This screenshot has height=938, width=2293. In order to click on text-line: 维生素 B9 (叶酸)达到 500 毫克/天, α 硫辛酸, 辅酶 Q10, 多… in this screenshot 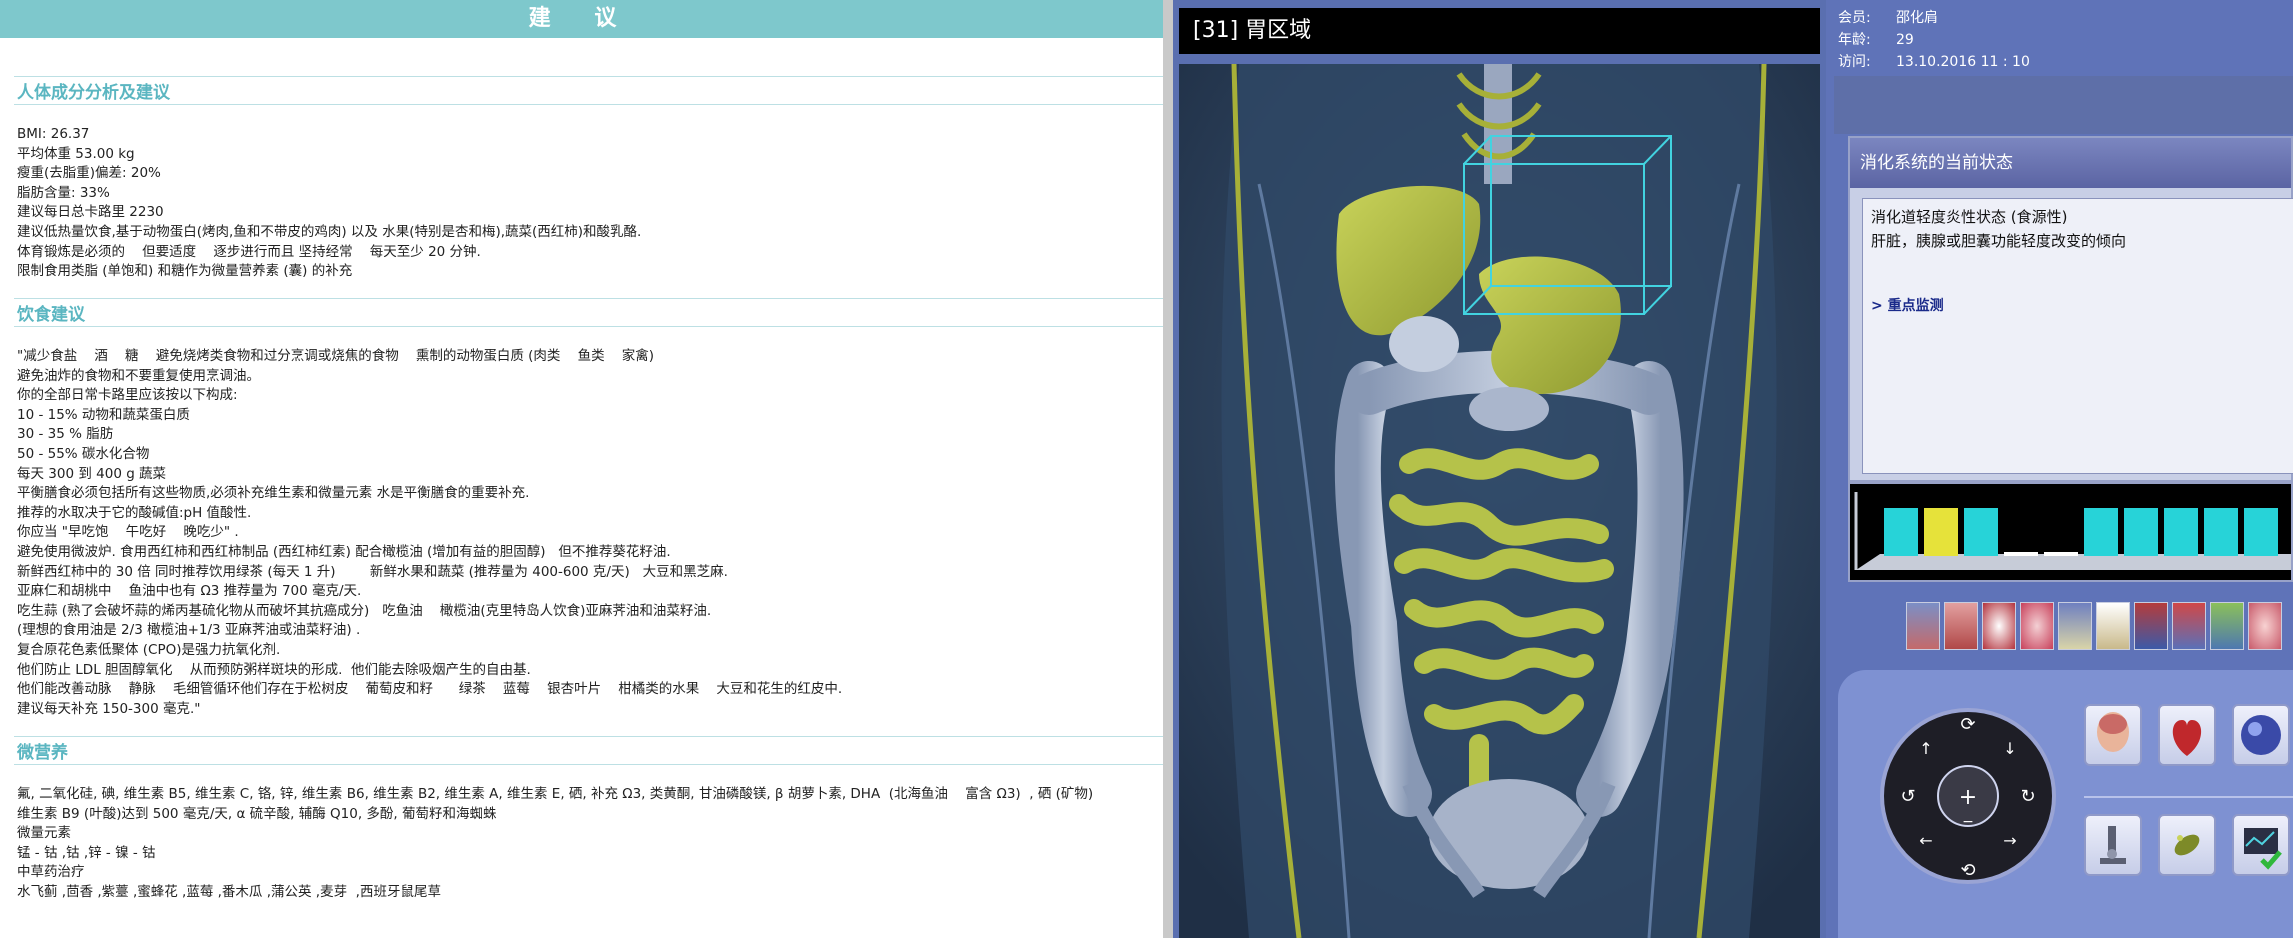, I will do `click(257, 813)`.